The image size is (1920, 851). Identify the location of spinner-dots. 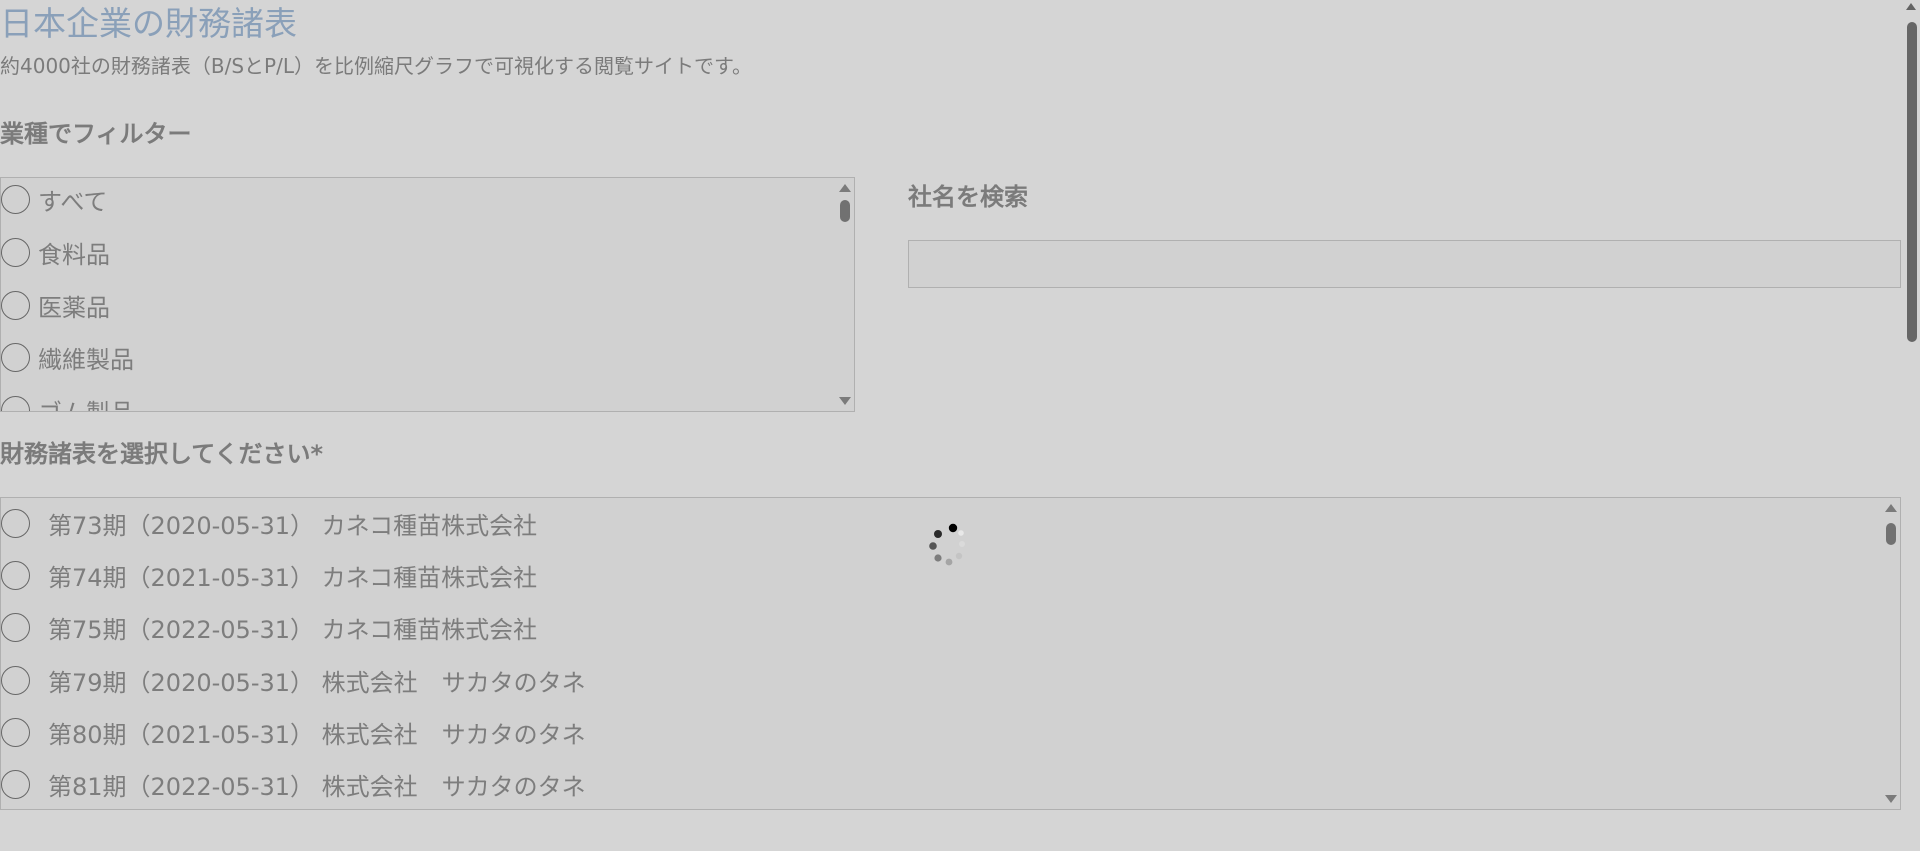
(947, 544).